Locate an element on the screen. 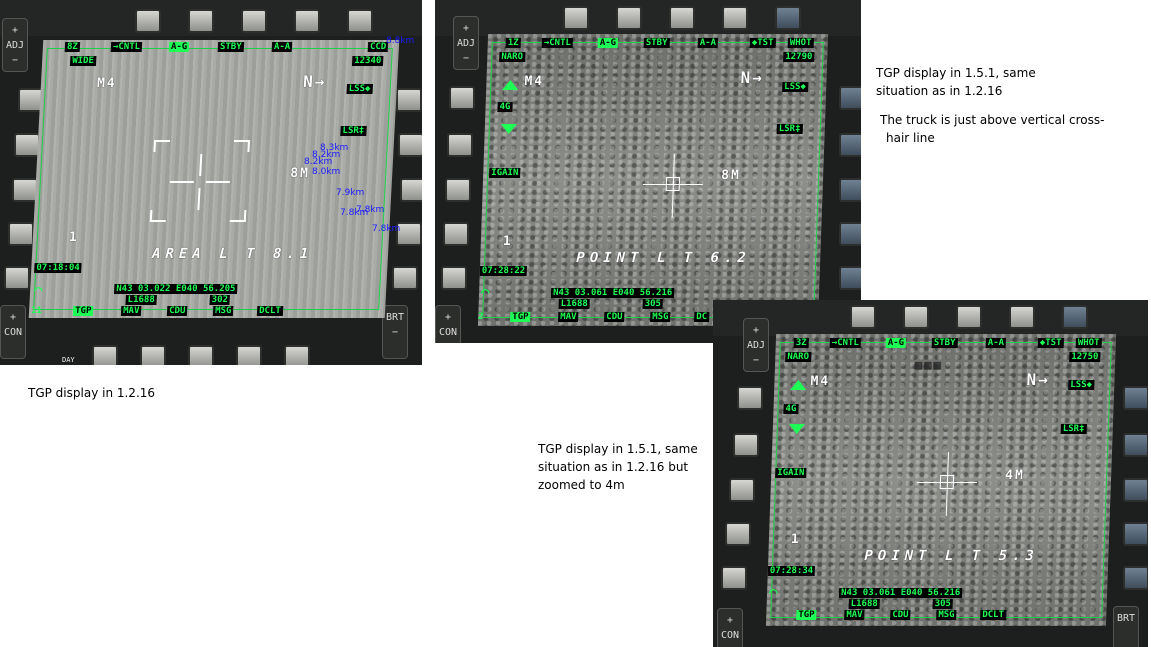  osb-label-tst: ◆TST is located at coordinates (1050, 343).